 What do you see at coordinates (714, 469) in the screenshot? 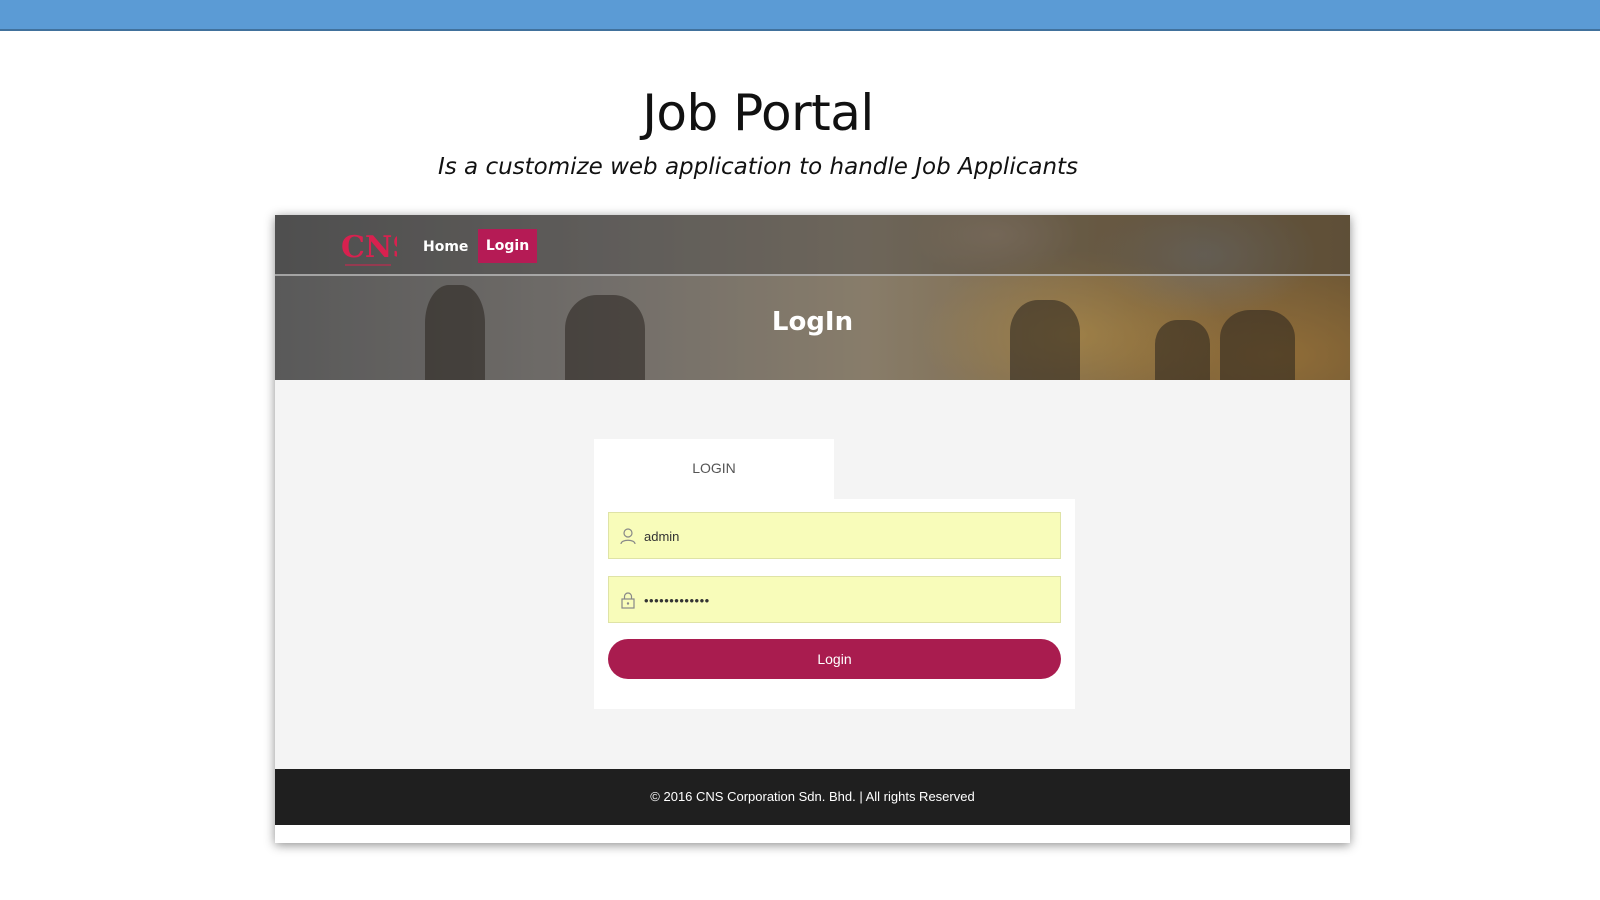
I see `tab-login: LOGIN` at bounding box center [714, 469].